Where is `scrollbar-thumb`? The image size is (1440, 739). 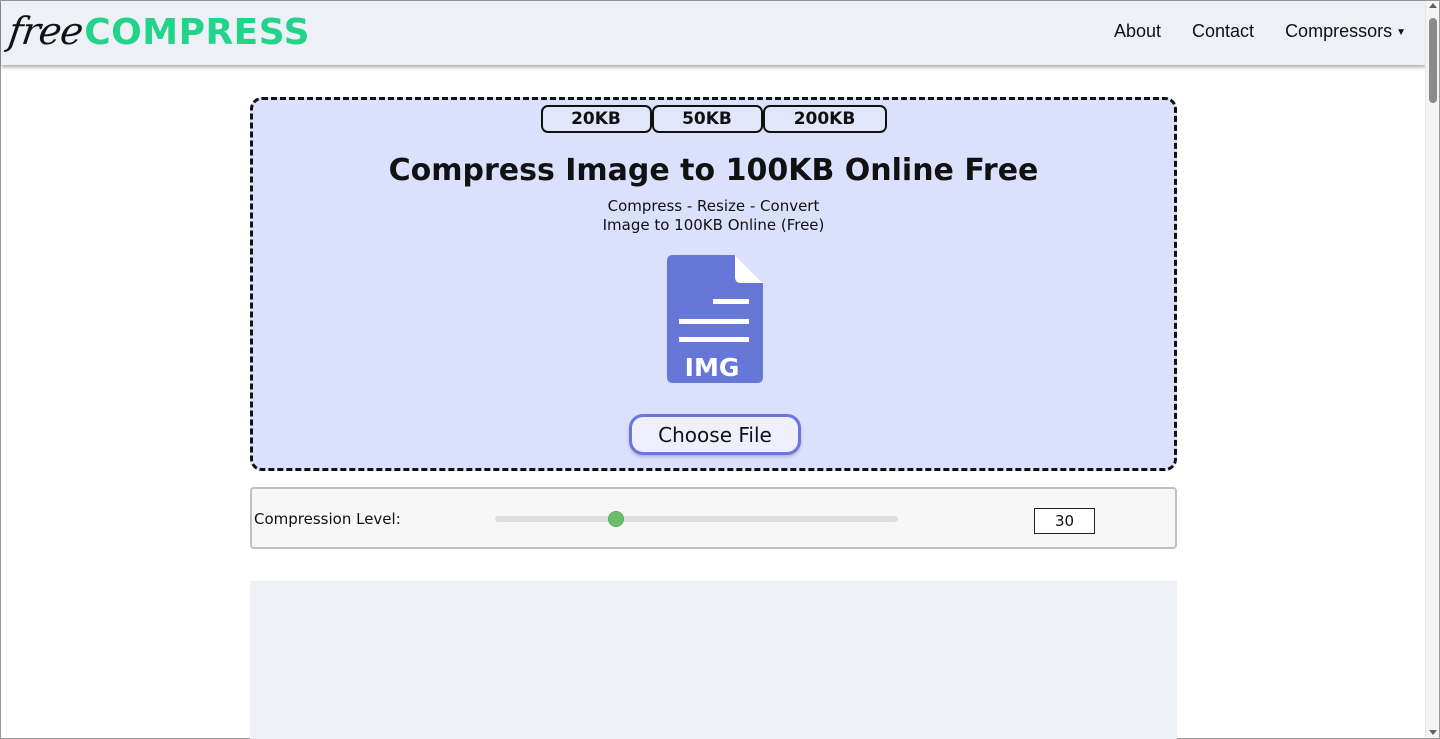 scrollbar-thumb is located at coordinates (1433, 60).